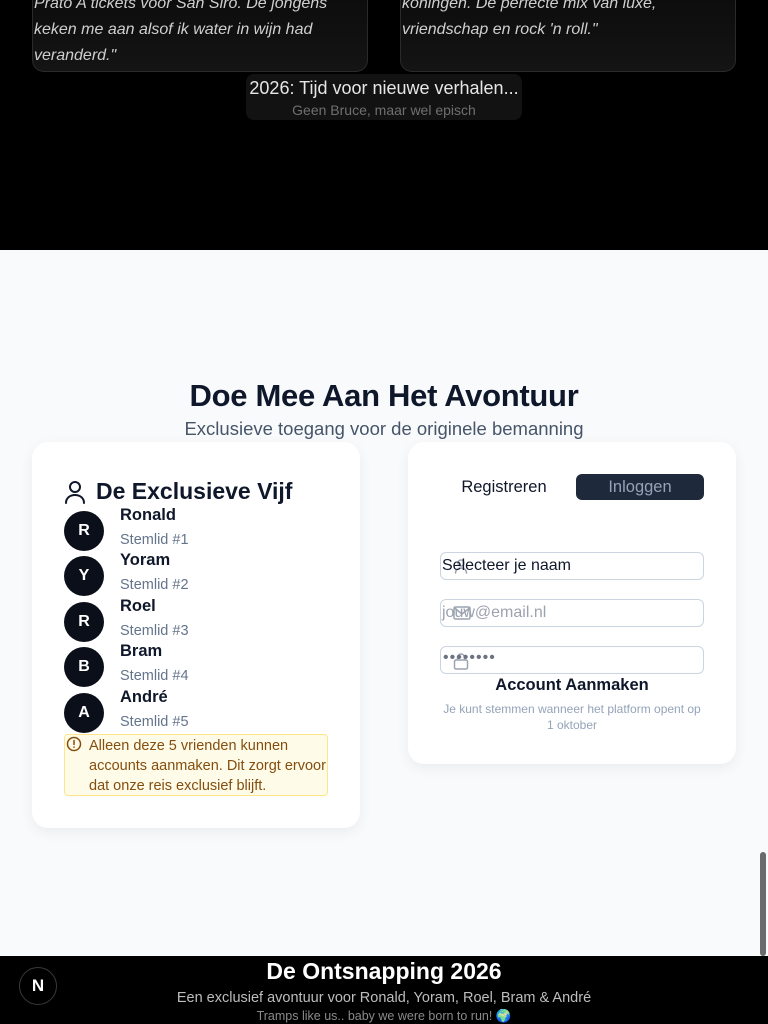 Image resolution: width=768 pixels, height=1024 pixels. I want to click on member-row: B Bram Stemlid #4, so click(199, 666).